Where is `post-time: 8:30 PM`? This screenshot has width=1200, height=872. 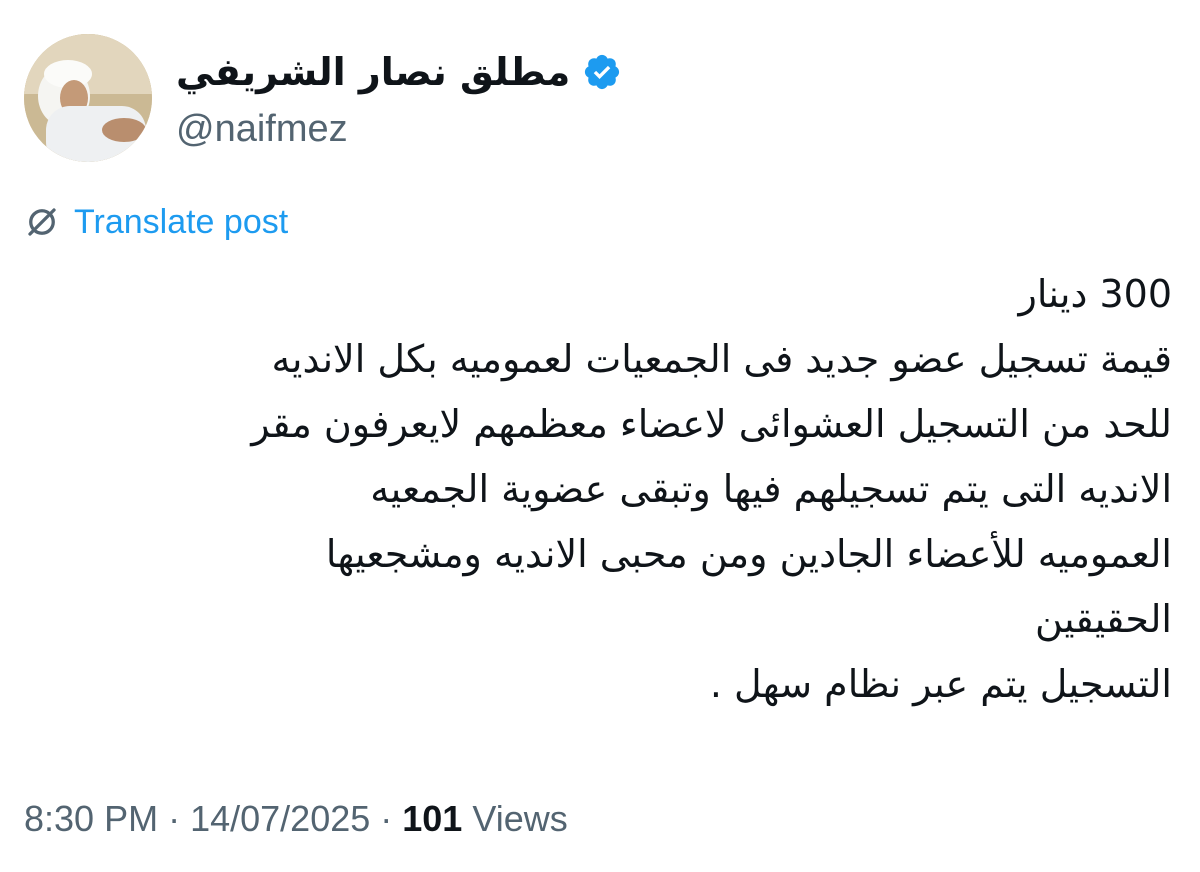 post-time: 8:30 PM is located at coordinates (91, 819).